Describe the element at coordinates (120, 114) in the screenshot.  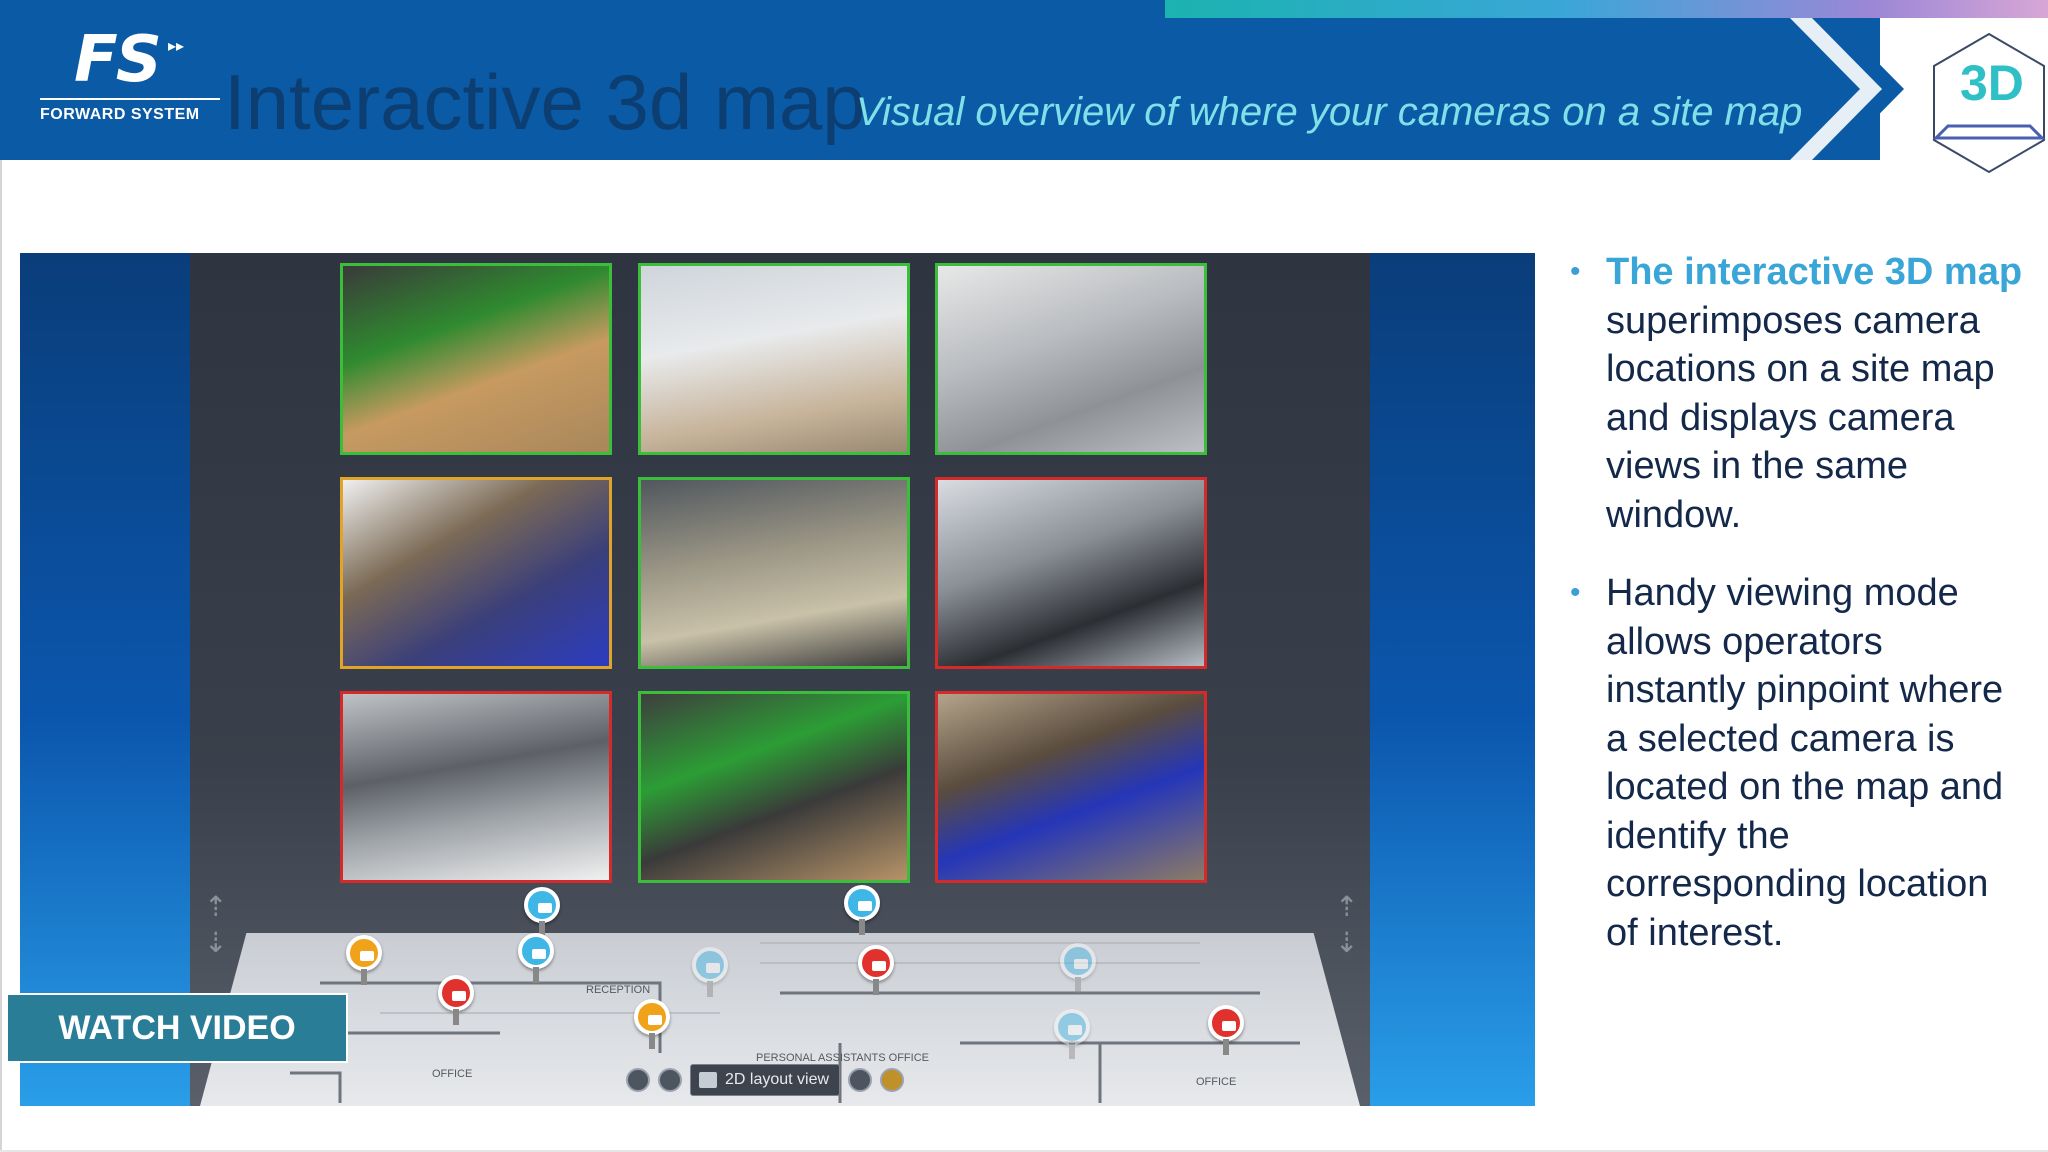
I see `logo-text: FORWARD SYSTEM` at that location.